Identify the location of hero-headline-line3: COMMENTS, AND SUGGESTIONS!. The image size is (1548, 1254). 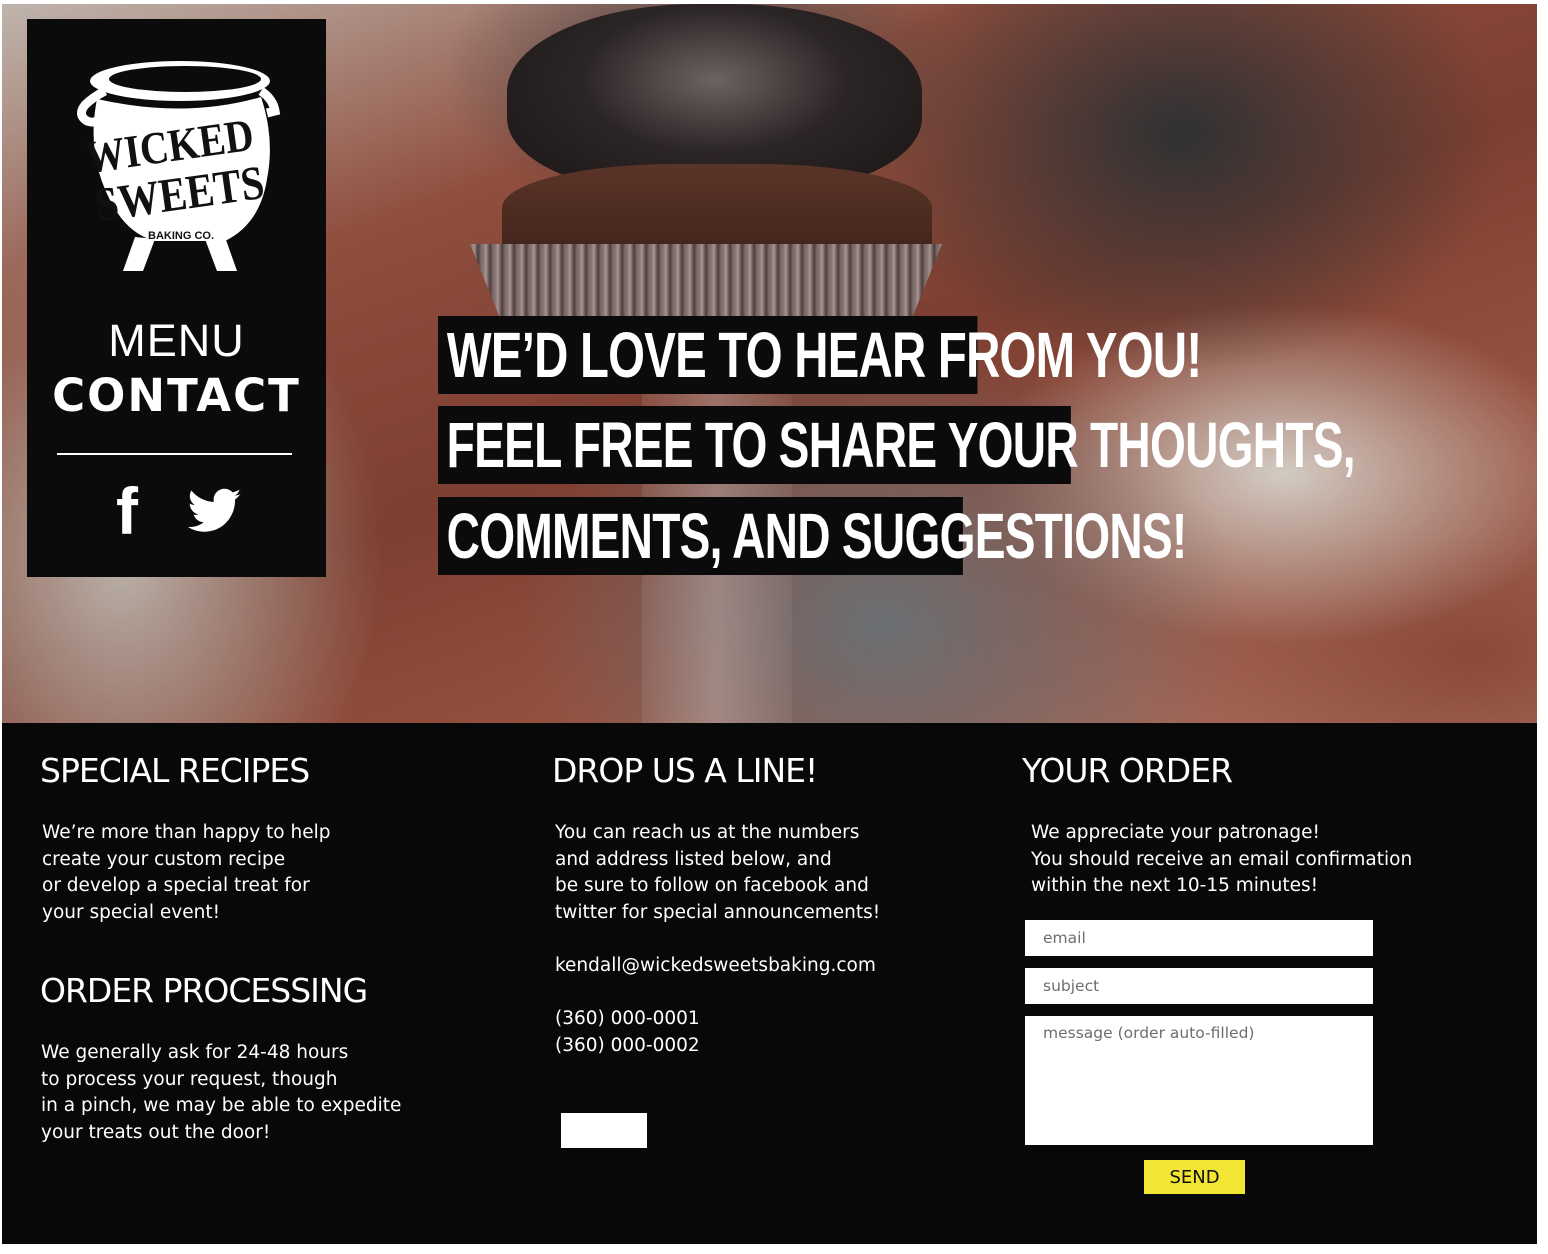
(812, 536).